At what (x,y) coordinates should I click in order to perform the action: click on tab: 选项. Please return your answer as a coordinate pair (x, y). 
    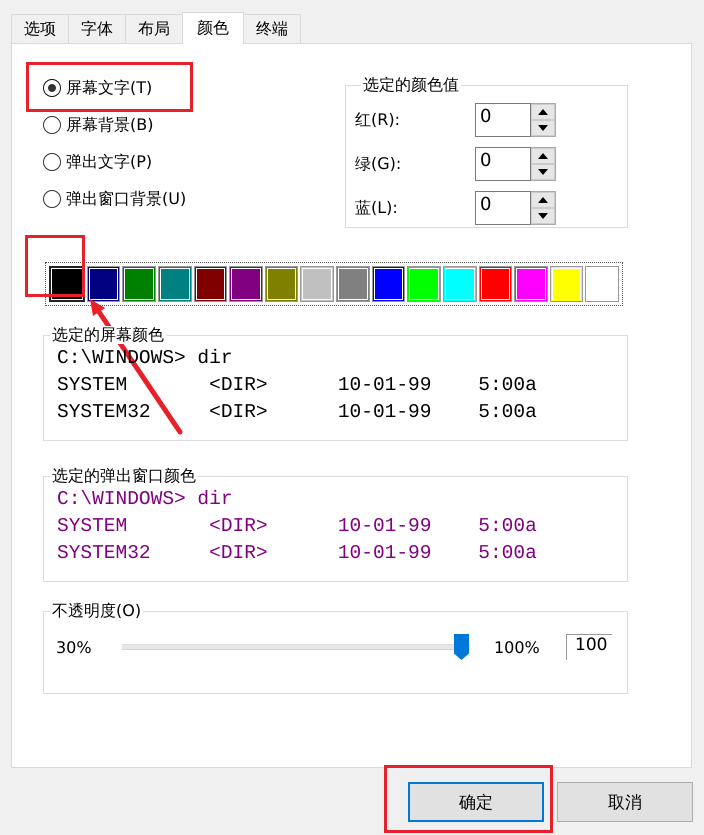
    Looking at the image, I should click on (40, 28).